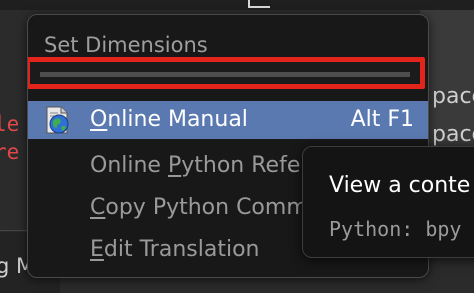 This screenshot has width=474, height=293. What do you see at coordinates (169, 119) in the screenshot?
I see `menu-item-label: Online Manual` at bounding box center [169, 119].